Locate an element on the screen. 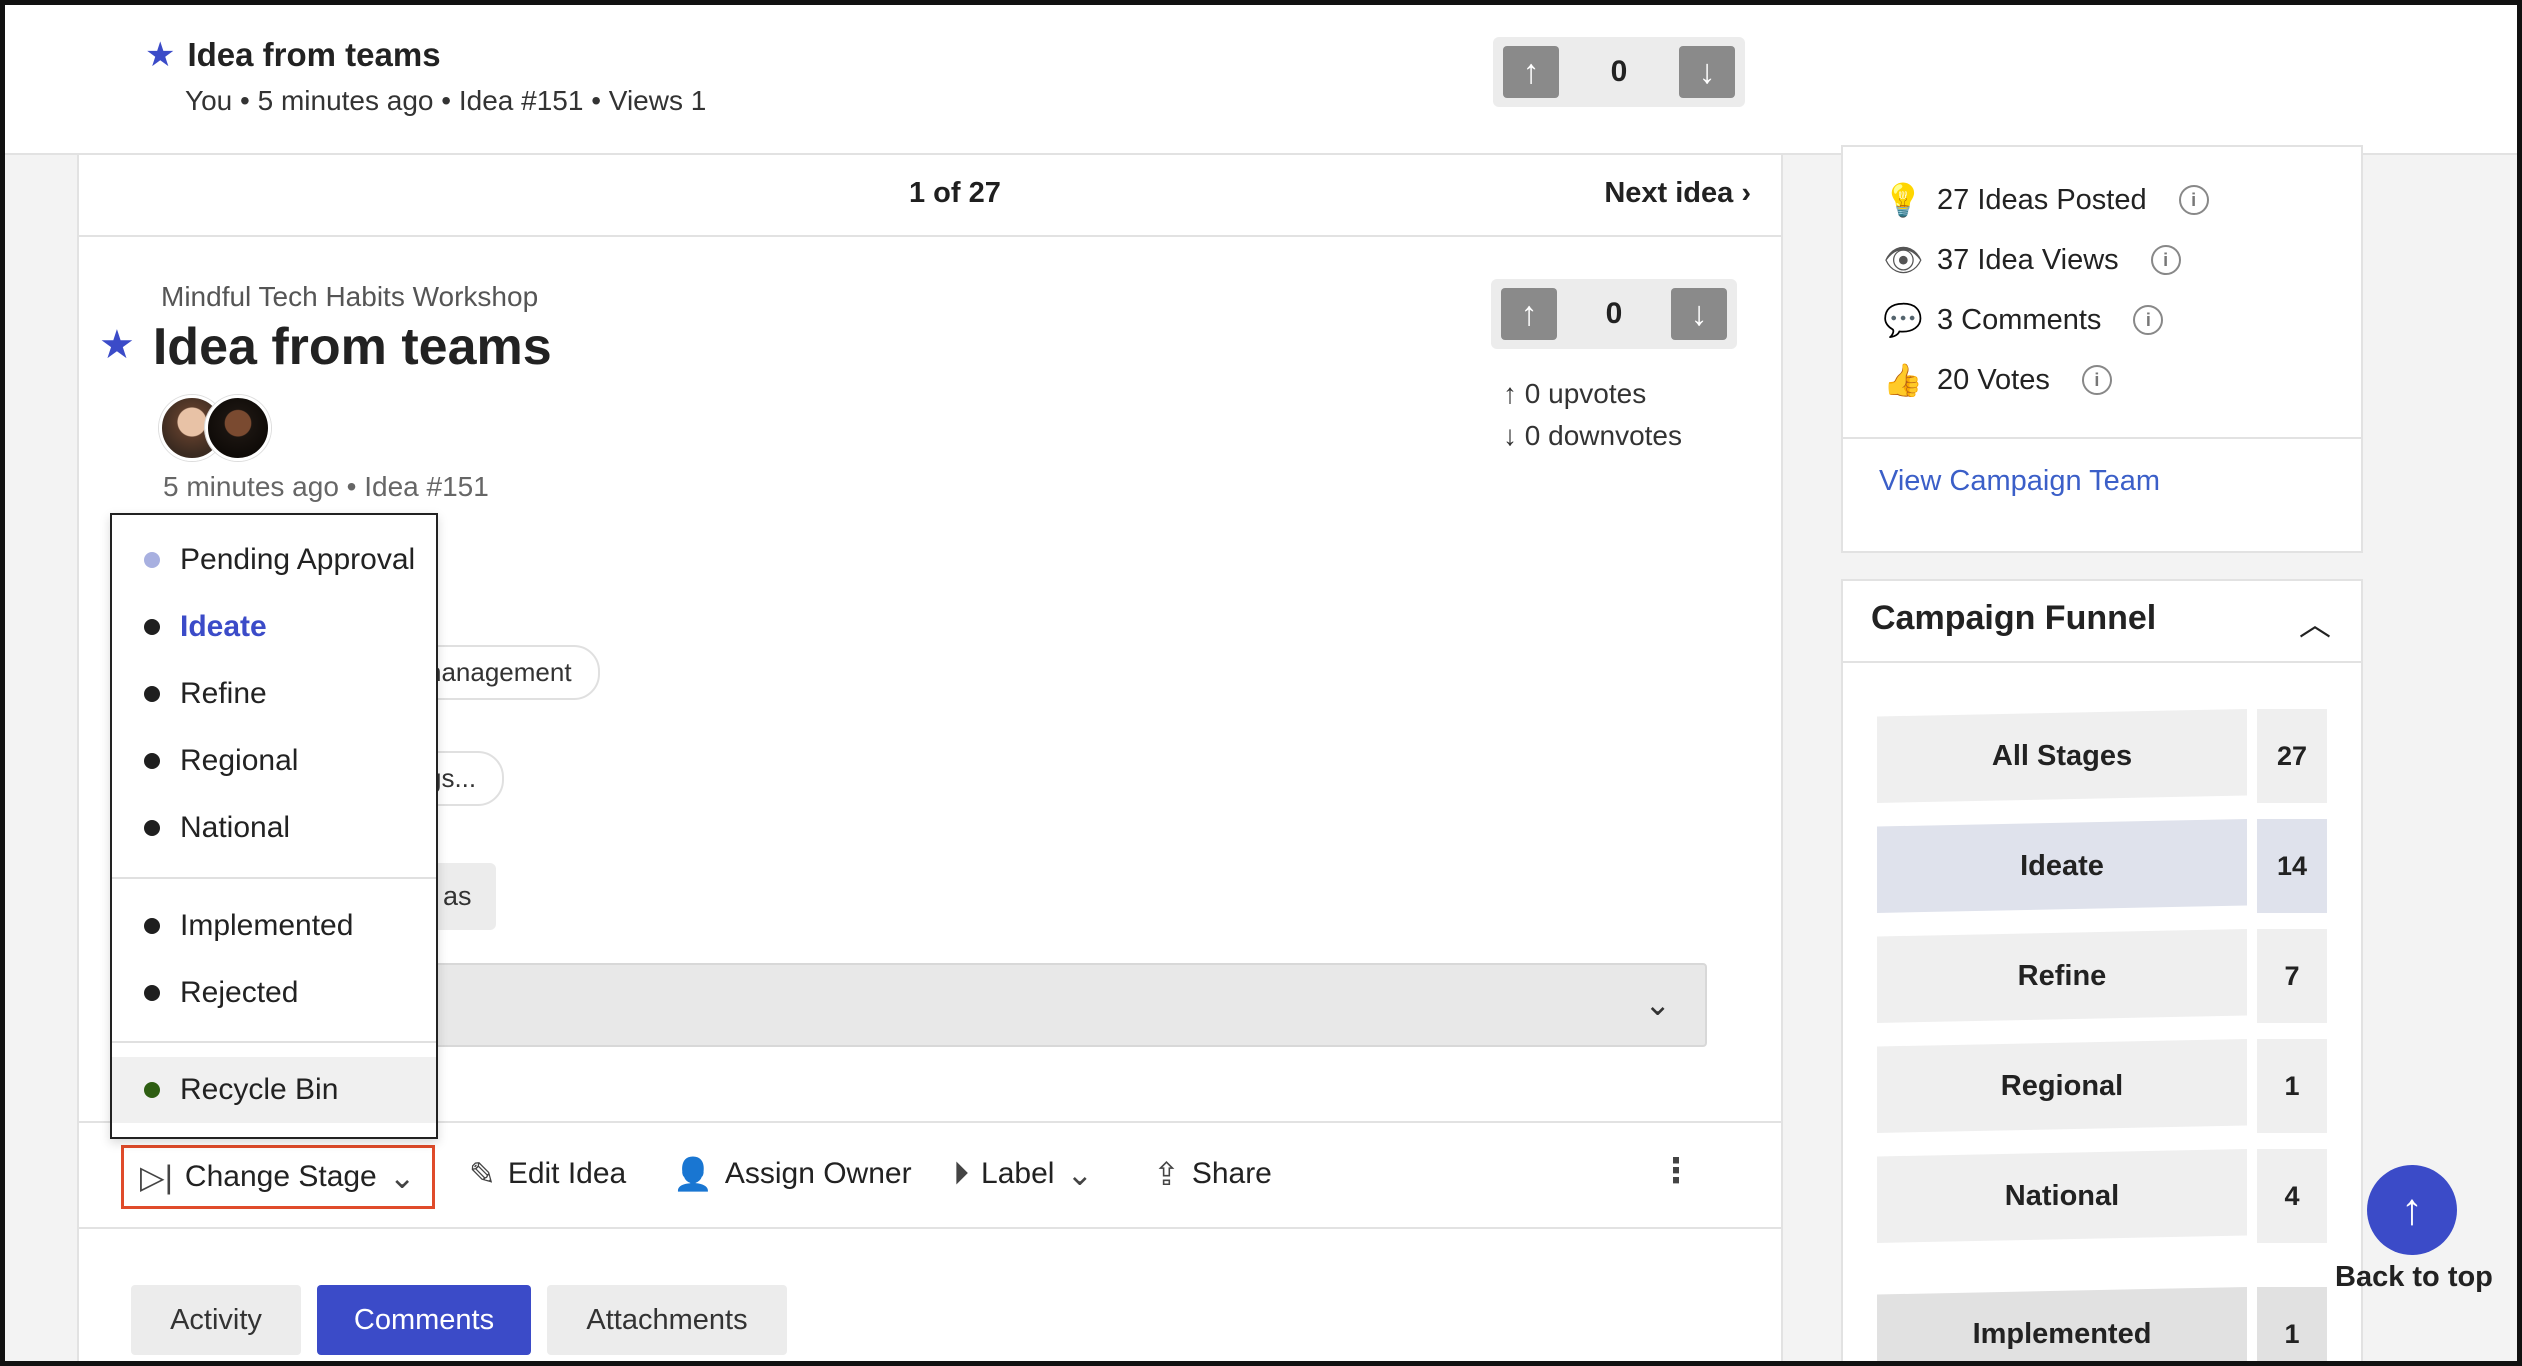  stat-idea-views: 👁 37 Idea Views i is located at coordinates (2032, 260).